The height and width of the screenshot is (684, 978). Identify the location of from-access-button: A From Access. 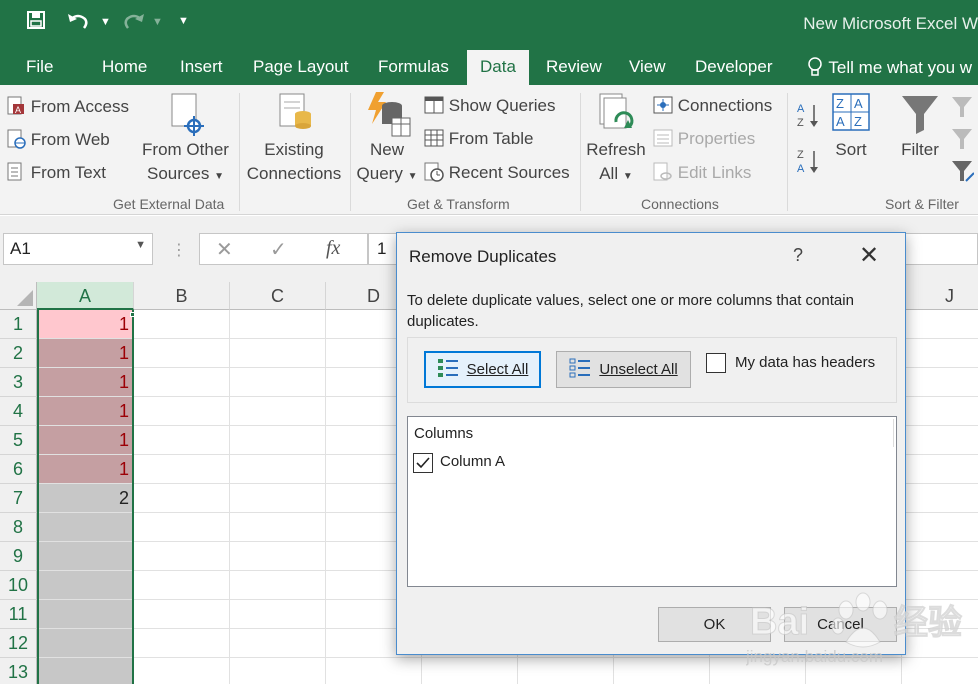
(67, 106).